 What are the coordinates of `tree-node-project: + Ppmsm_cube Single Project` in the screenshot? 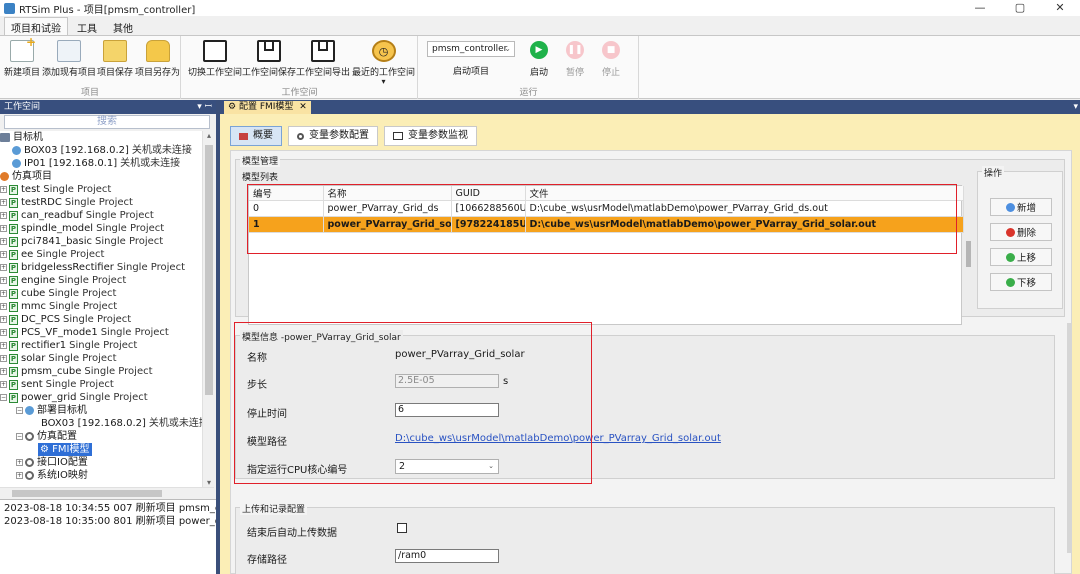 It's located at (101, 371).